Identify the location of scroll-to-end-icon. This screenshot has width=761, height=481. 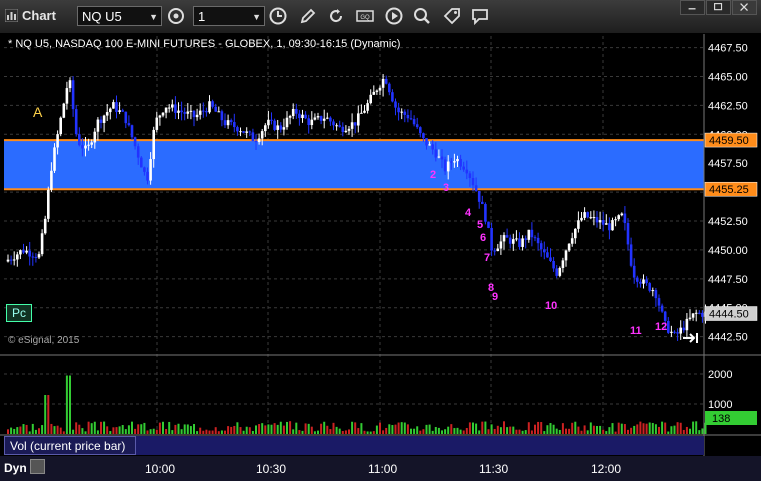
(691, 338).